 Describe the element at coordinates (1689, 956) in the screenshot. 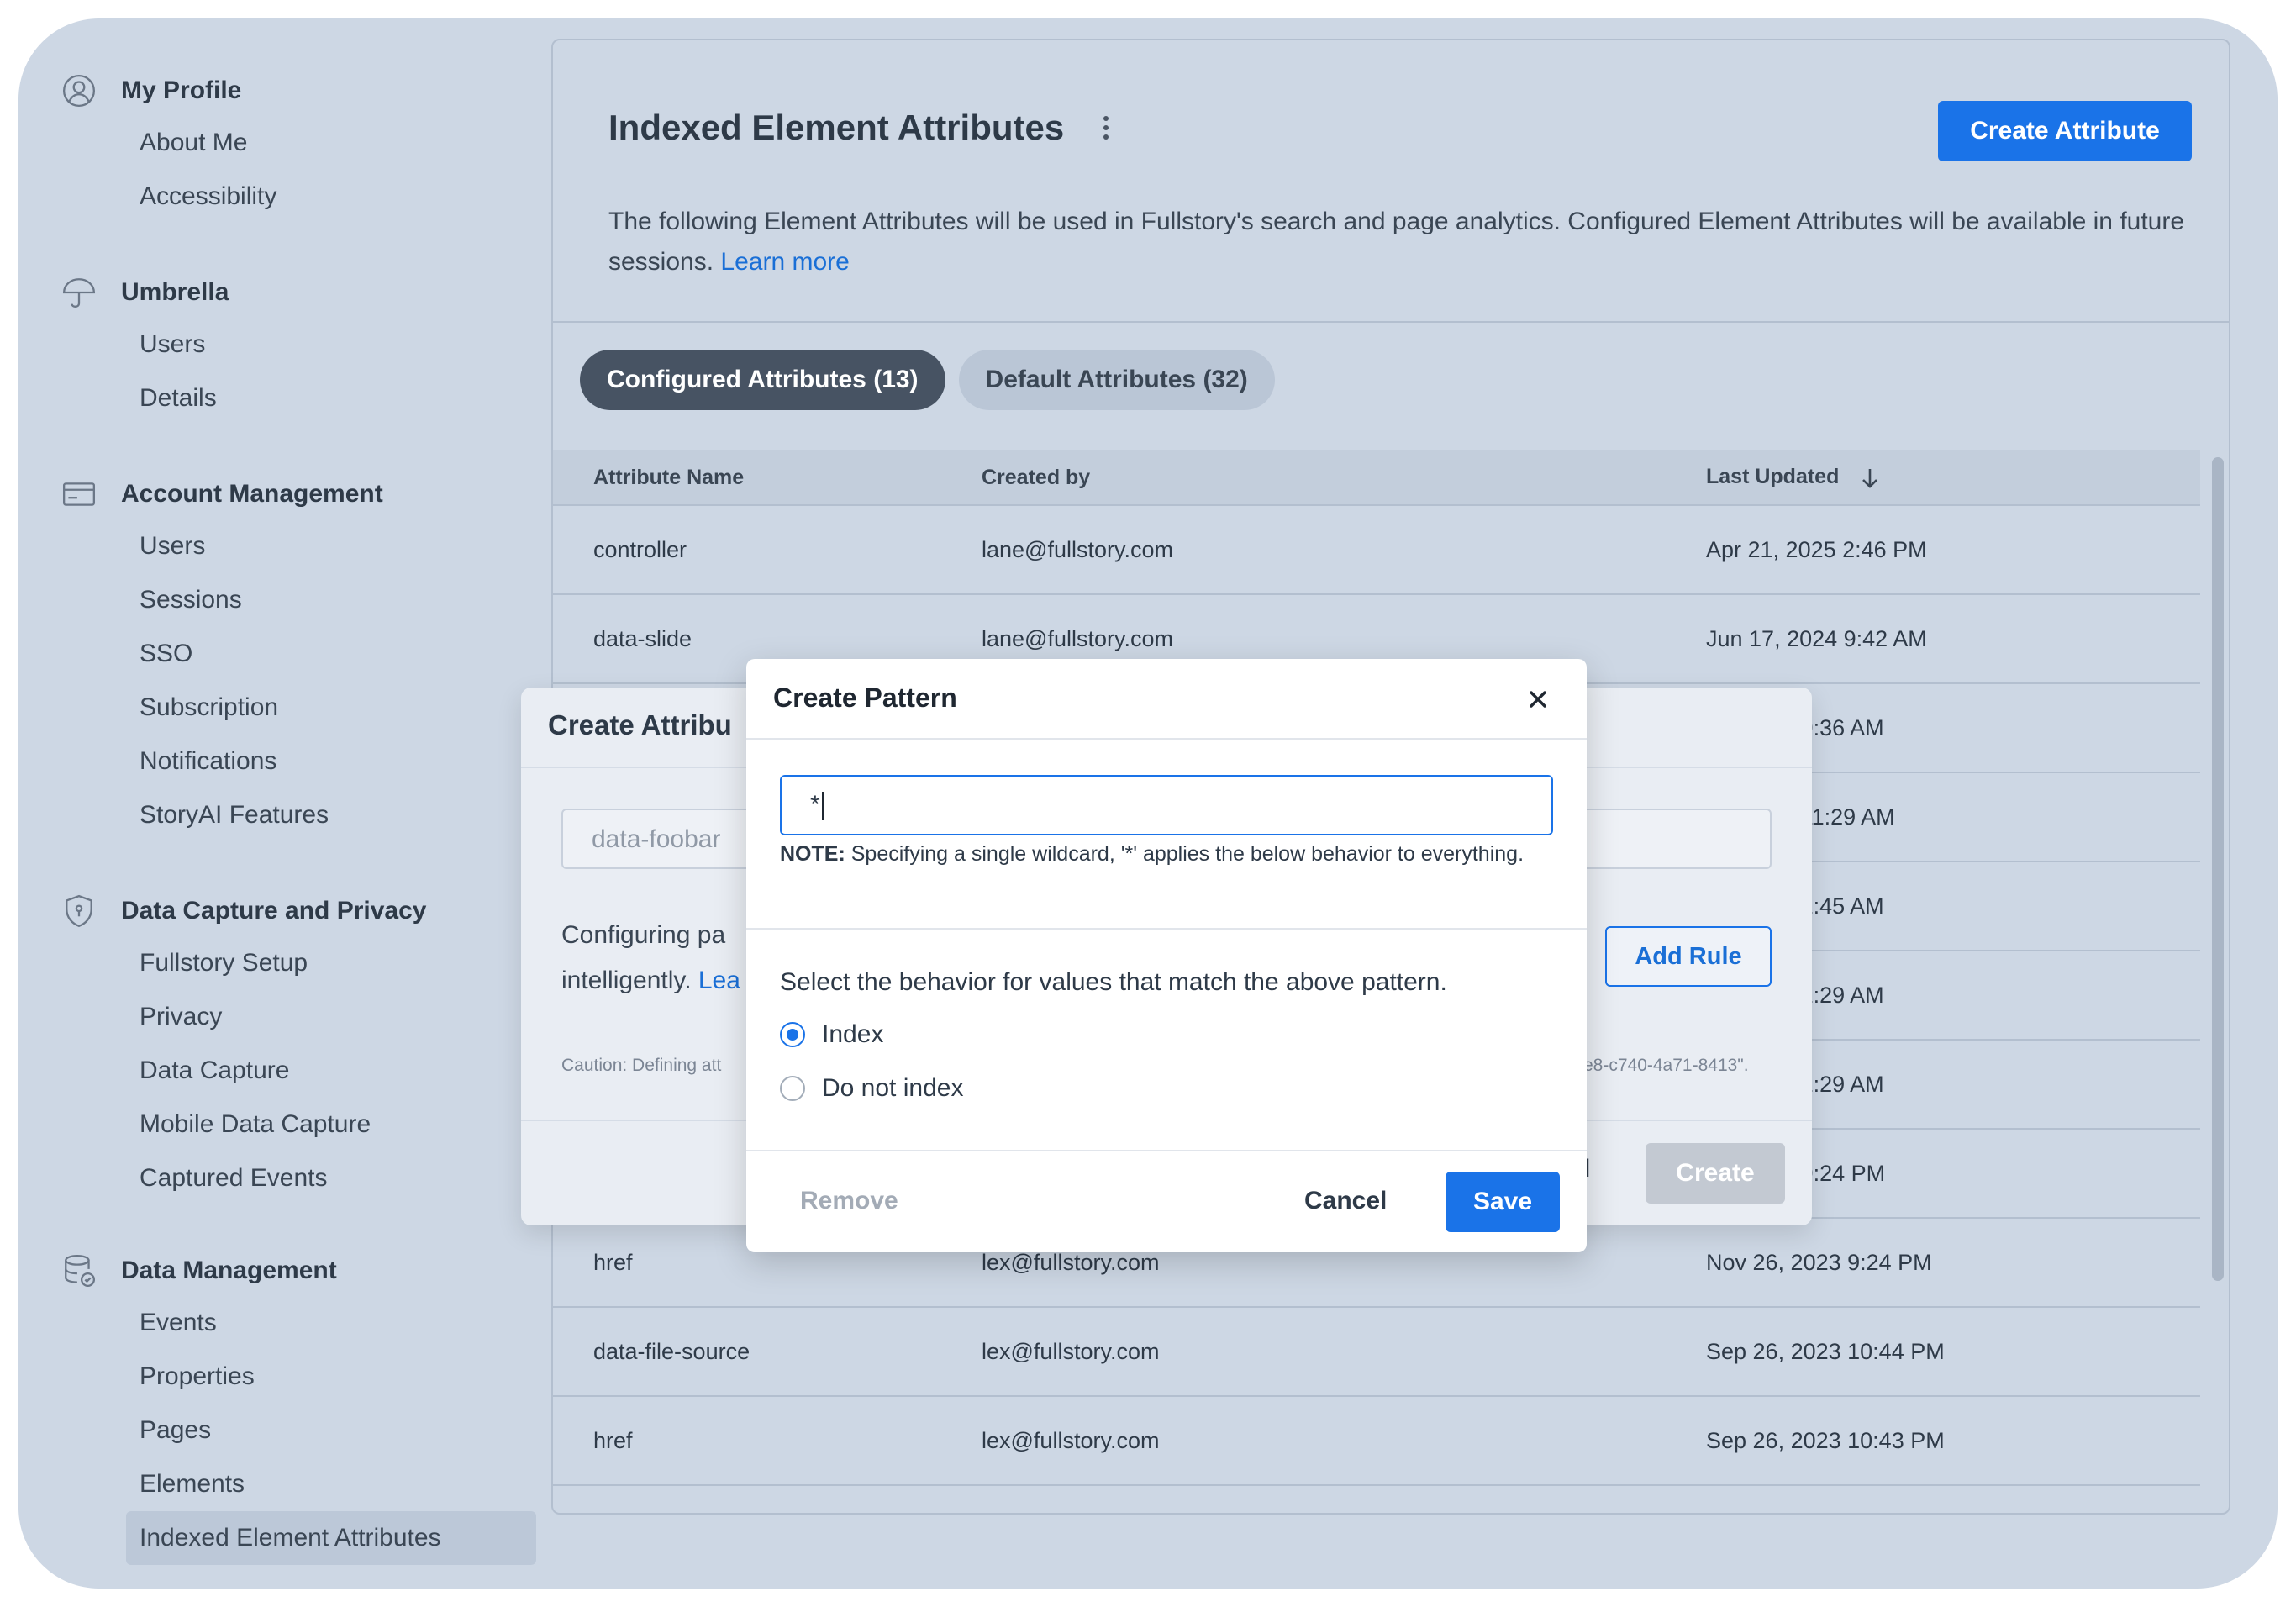

I see `add-rule-button: Add Rule` at that location.